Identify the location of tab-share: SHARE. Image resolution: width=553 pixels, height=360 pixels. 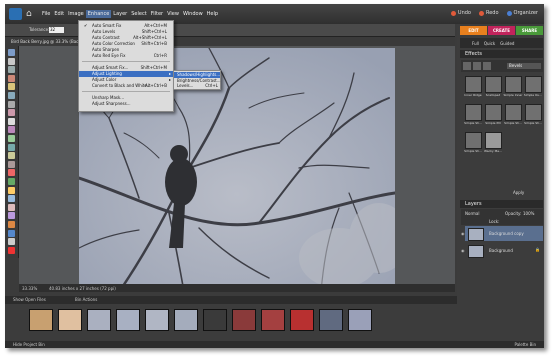
(529, 30).